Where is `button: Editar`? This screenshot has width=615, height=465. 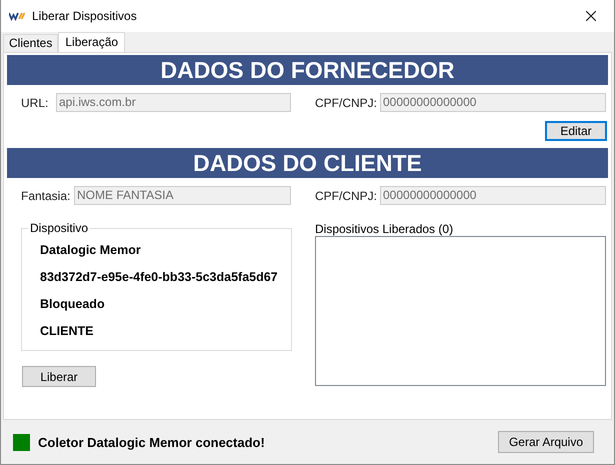 button: Editar is located at coordinates (576, 131).